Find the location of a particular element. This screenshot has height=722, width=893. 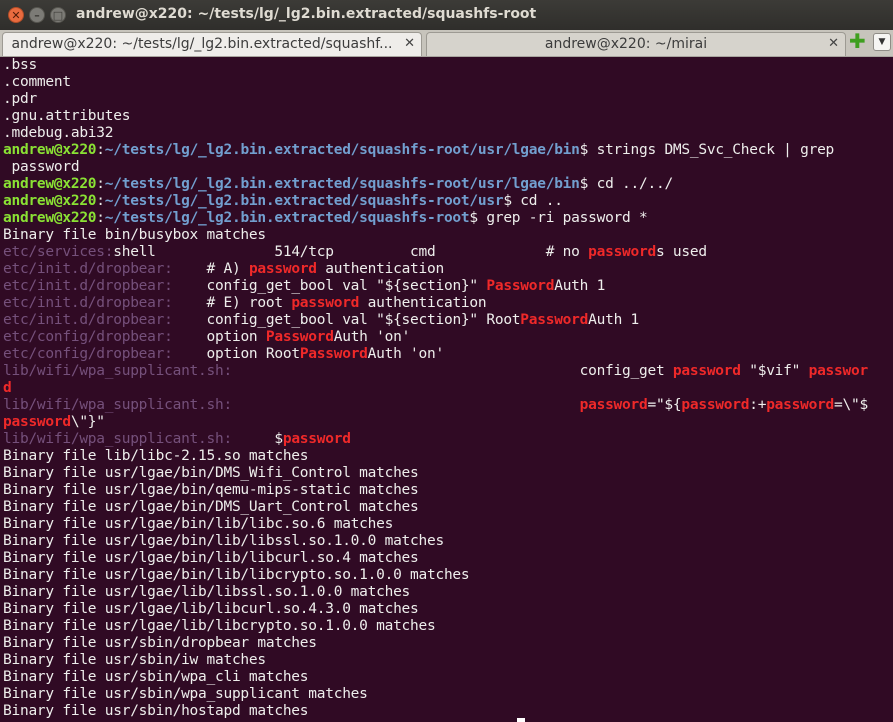

terminal-text: .gnu.attributes is located at coordinates (67, 116).